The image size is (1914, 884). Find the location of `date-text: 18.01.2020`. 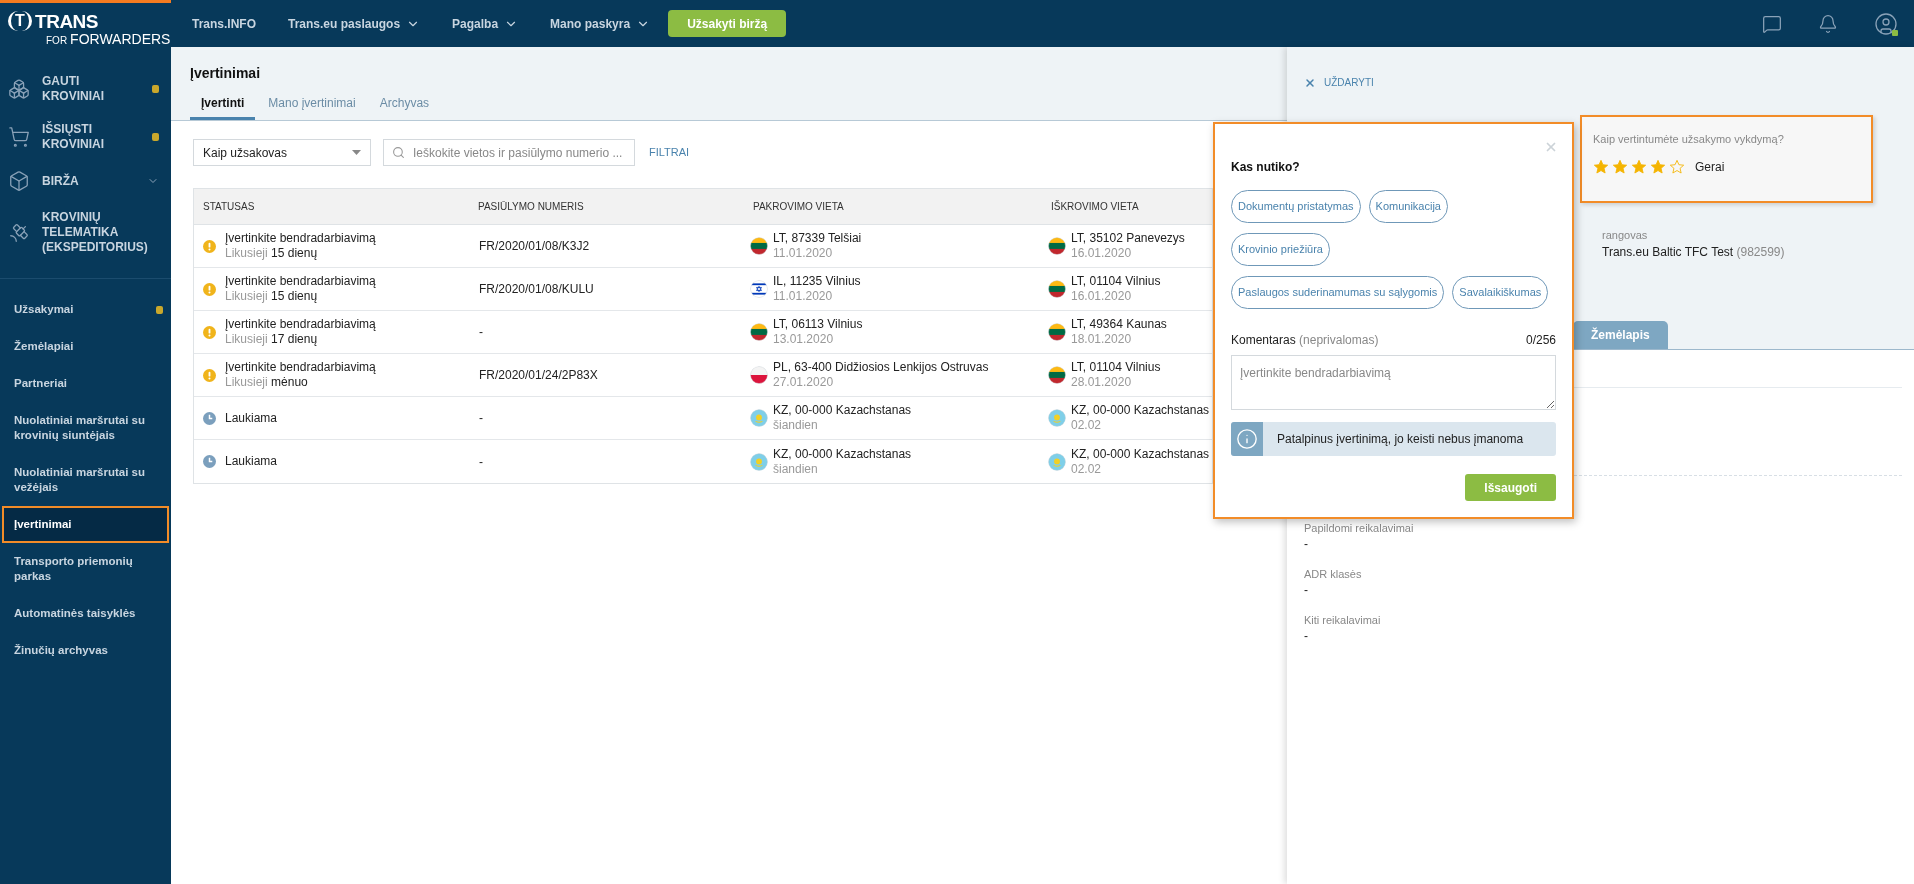

date-text: 18.01.2020 is located at coordinates (1102, 339).